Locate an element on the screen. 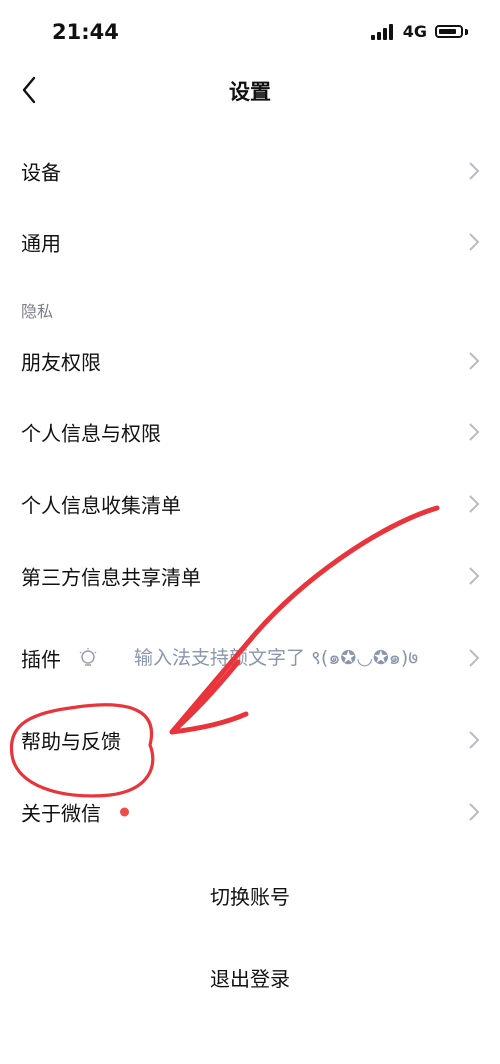  status-indicators: 4G is located at coordinates (419, 31).